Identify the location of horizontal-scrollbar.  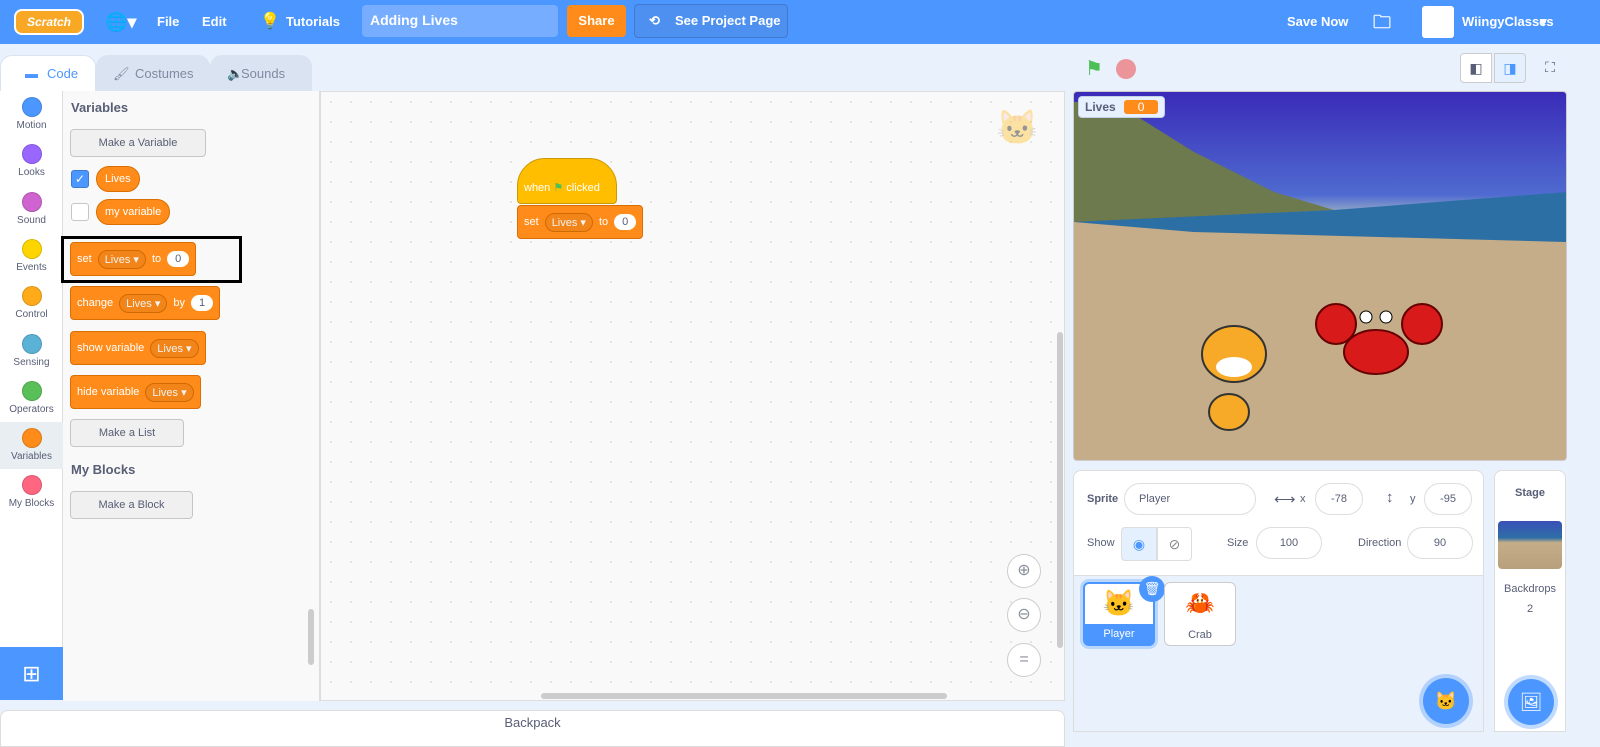
(744, 696).